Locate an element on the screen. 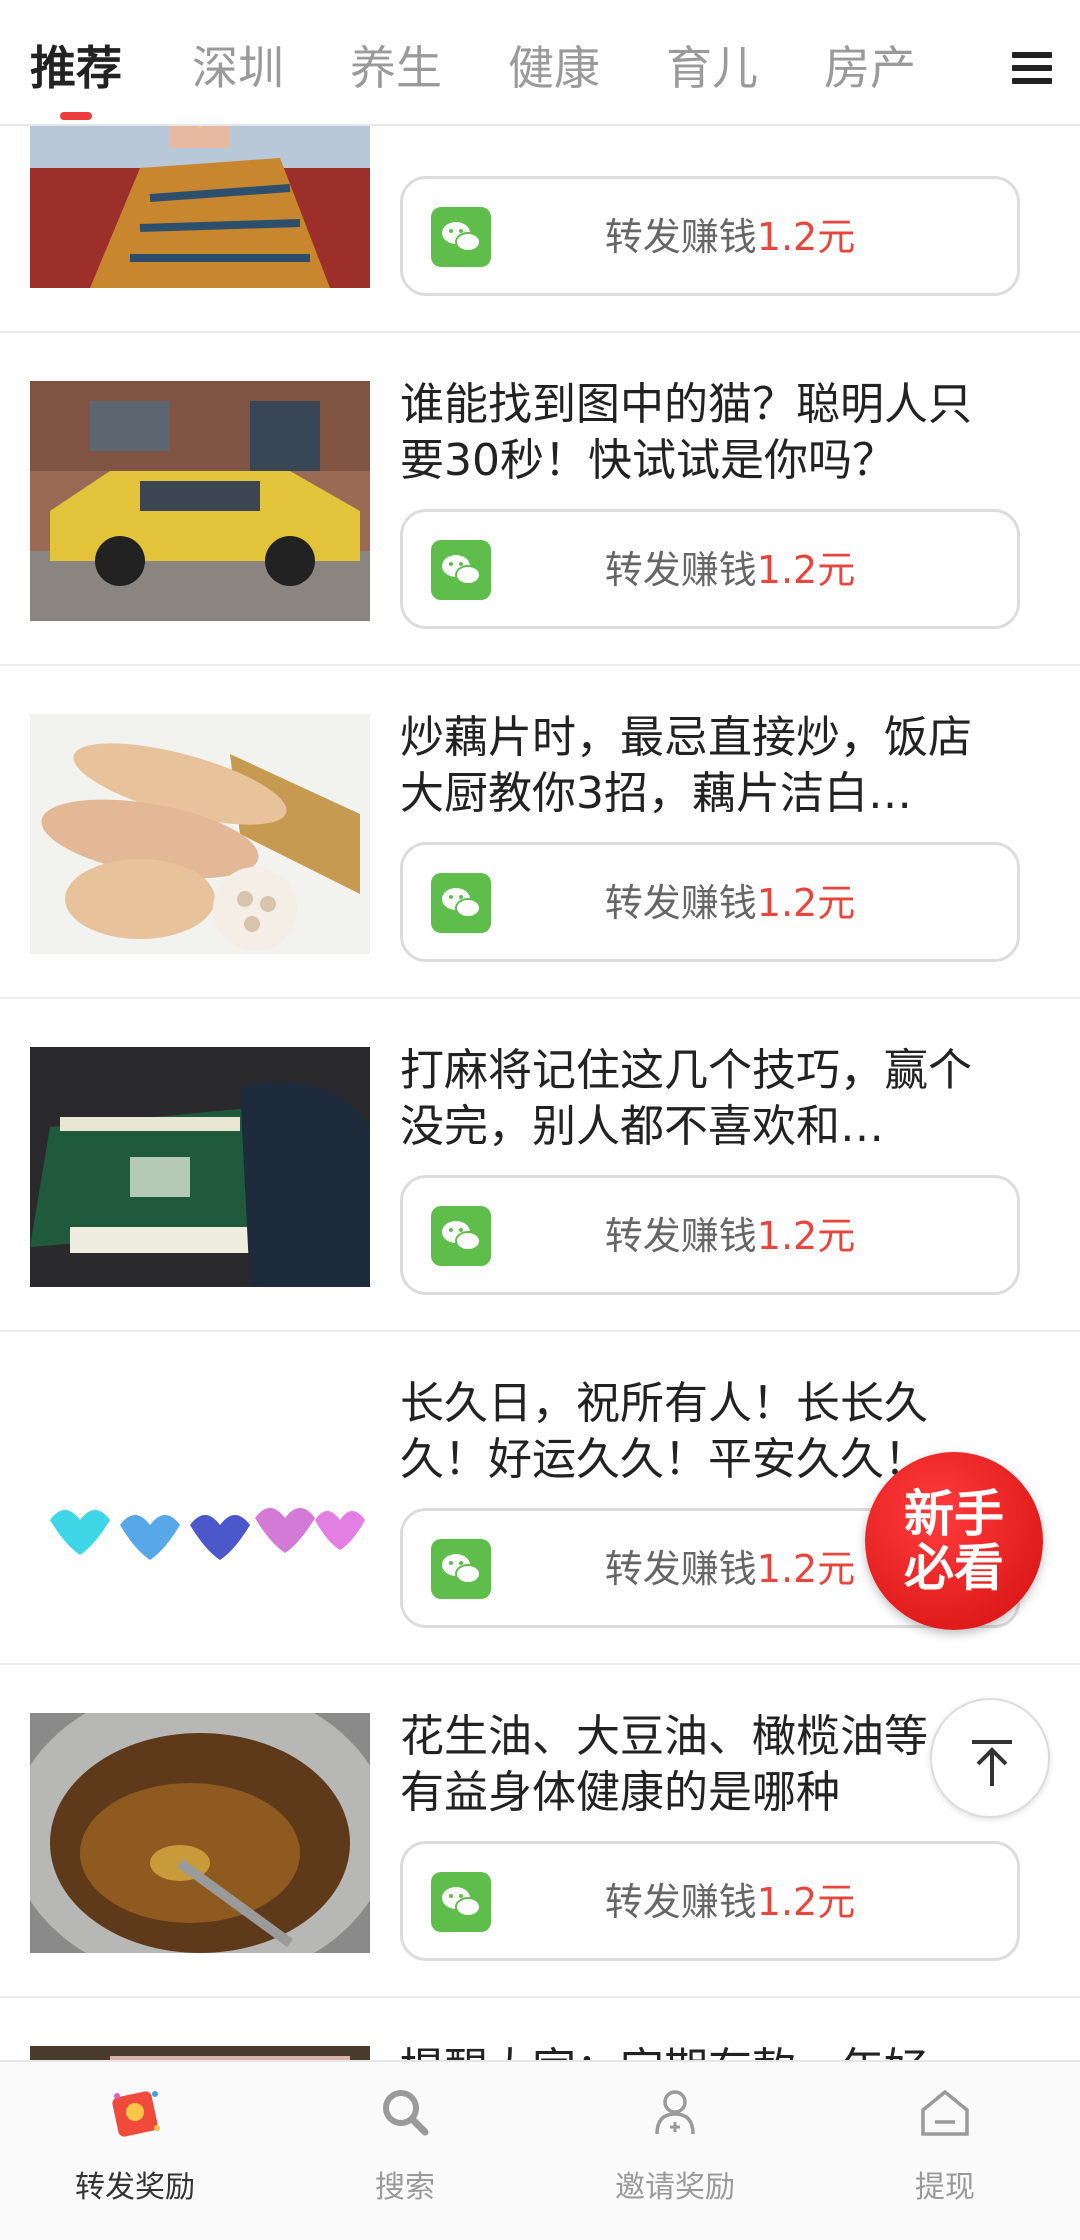 The height and width of the screenshot is (2240, 1080). newbie-line2: 必看 is located at coordinates (954, 1568).